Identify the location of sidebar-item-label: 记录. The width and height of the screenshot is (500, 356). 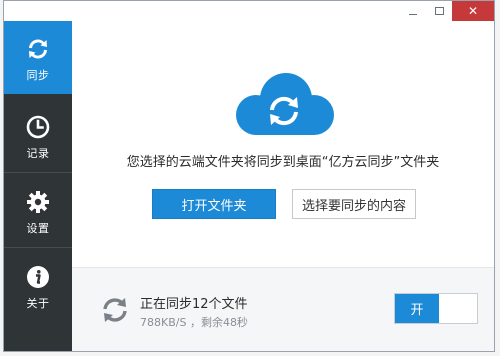
(38, 153).